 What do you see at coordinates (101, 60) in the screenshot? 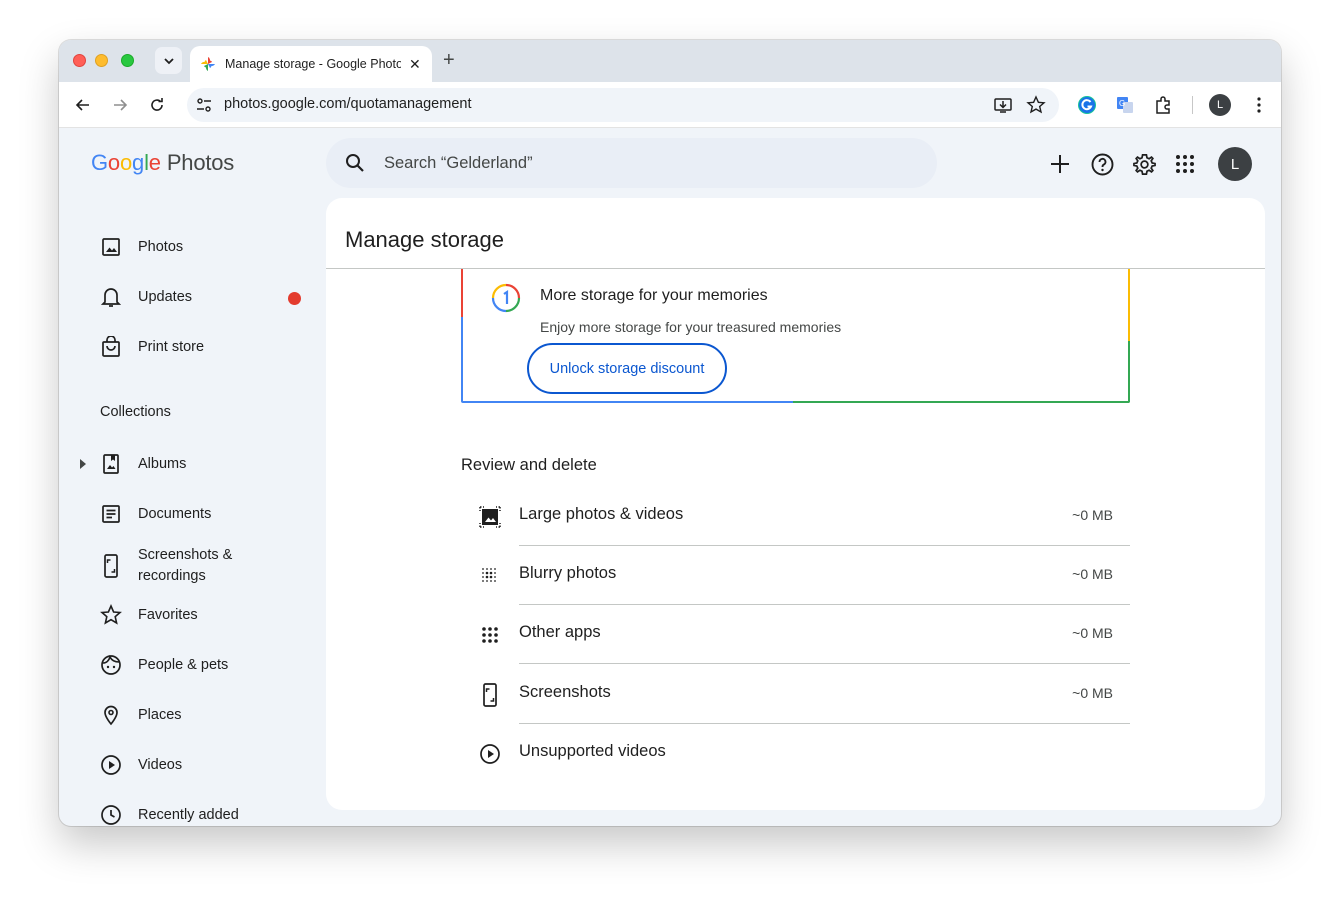
I see `minimize-window-button` at bounding box center [101, 60].